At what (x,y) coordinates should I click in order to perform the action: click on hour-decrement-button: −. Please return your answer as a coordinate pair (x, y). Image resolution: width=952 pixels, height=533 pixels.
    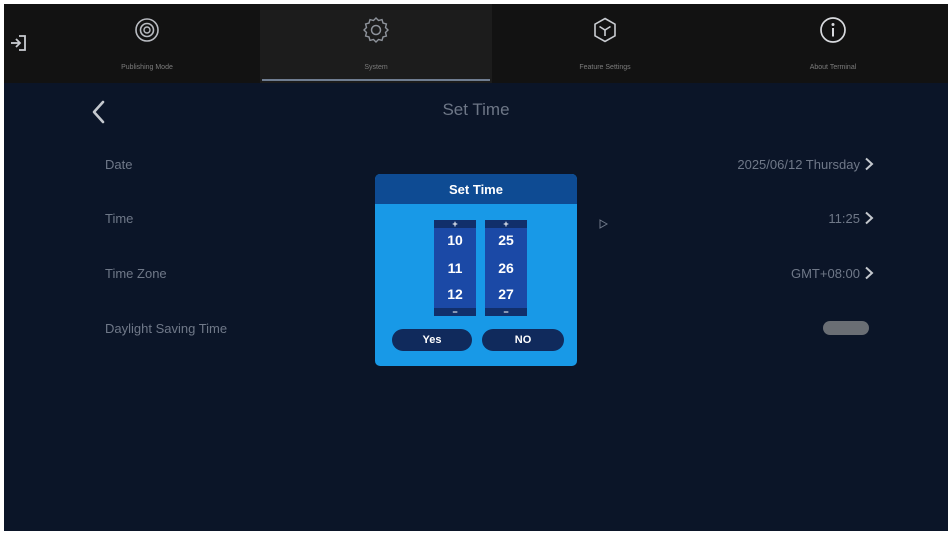
    Looking at the image, I should click on (455, 312).